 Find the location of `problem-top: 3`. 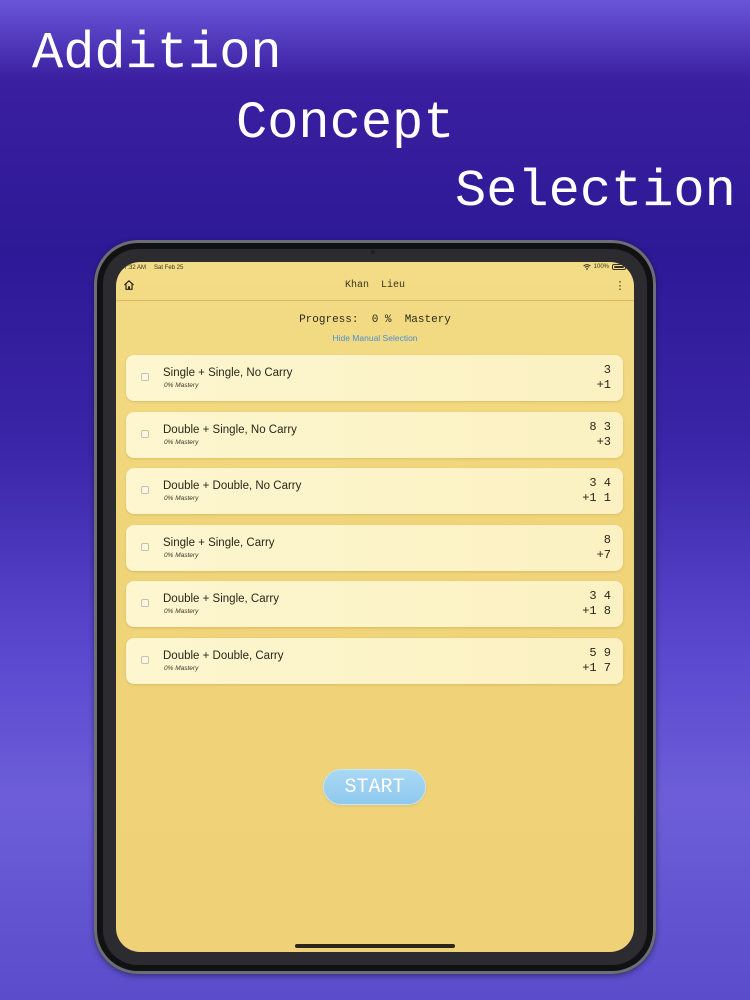

problem-top: 3 is located at coordinates (607, 370).